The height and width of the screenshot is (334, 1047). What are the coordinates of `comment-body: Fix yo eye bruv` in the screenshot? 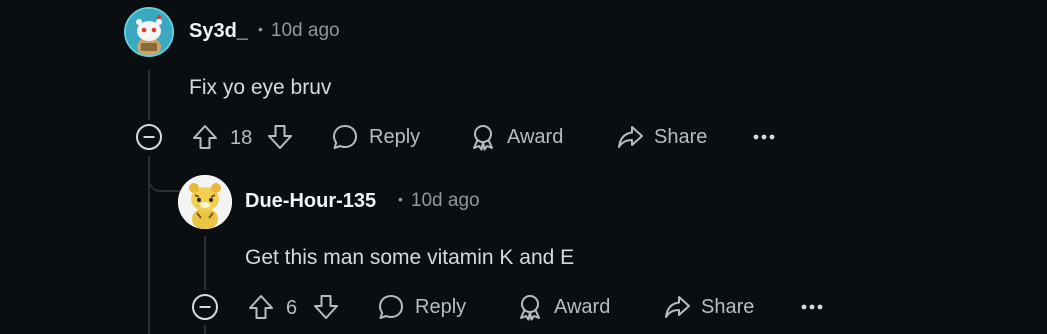 It's located at (260, 87).